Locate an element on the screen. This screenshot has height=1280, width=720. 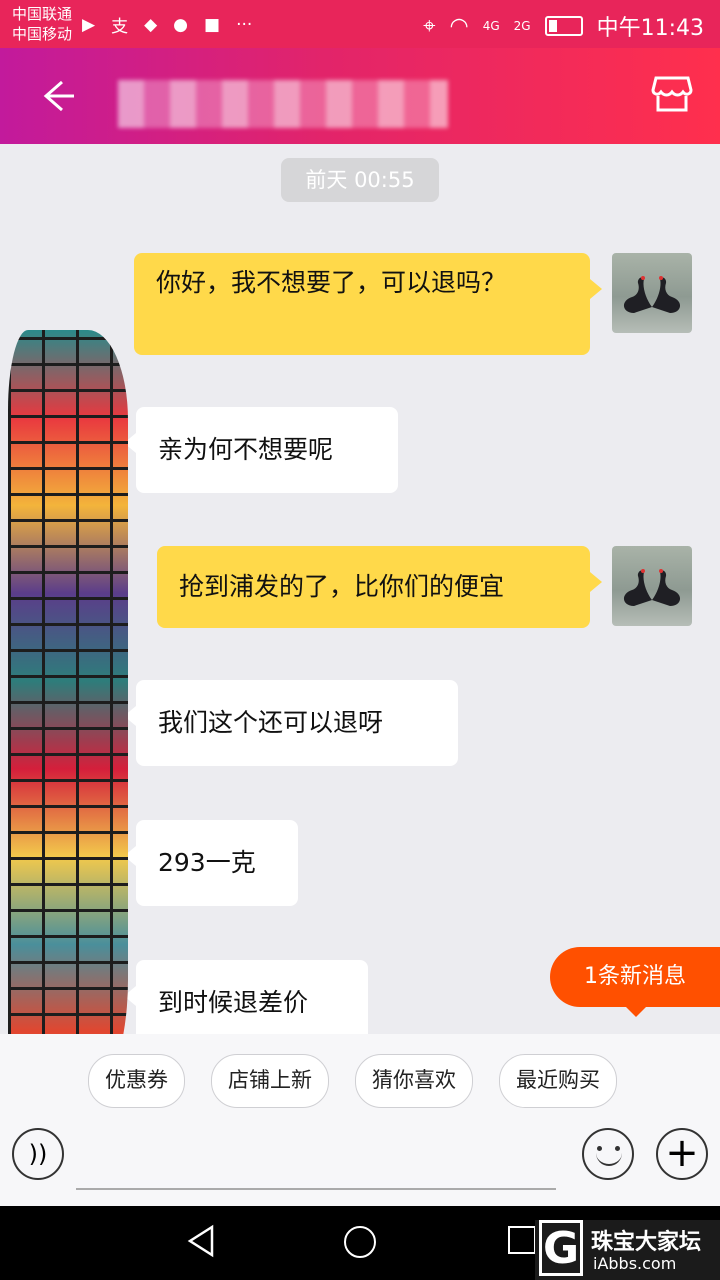
quick-reply-recommendations: 猜你喜欢 is located at coordinates (414, 1081).